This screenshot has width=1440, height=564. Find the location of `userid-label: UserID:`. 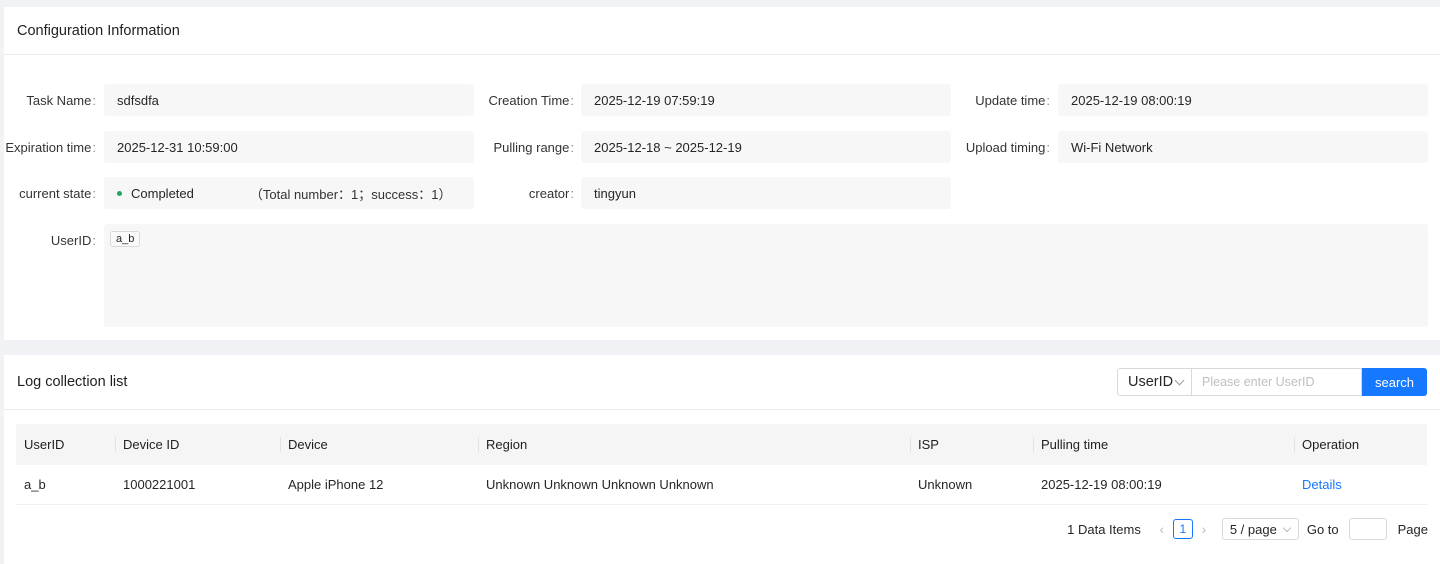

userid-label: UserID: is located at coordinates (73, 240).